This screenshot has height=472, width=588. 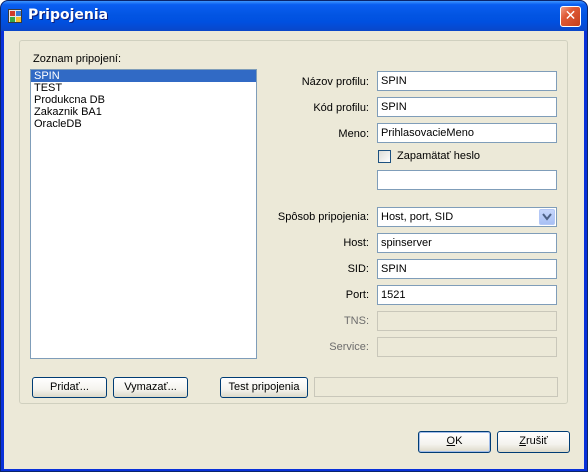 What do you see at coordinates (143, 124) in the screenshot?
I see `list-item: OracleDB` at bounding box center [143, 124].